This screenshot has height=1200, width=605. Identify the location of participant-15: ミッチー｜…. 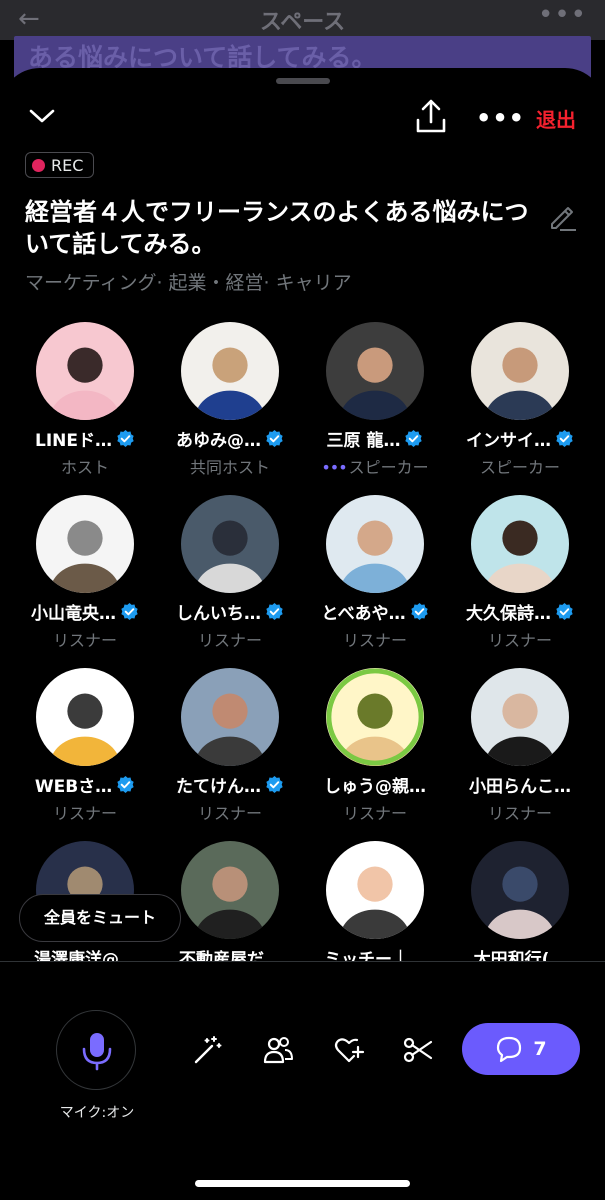
(375, 901).